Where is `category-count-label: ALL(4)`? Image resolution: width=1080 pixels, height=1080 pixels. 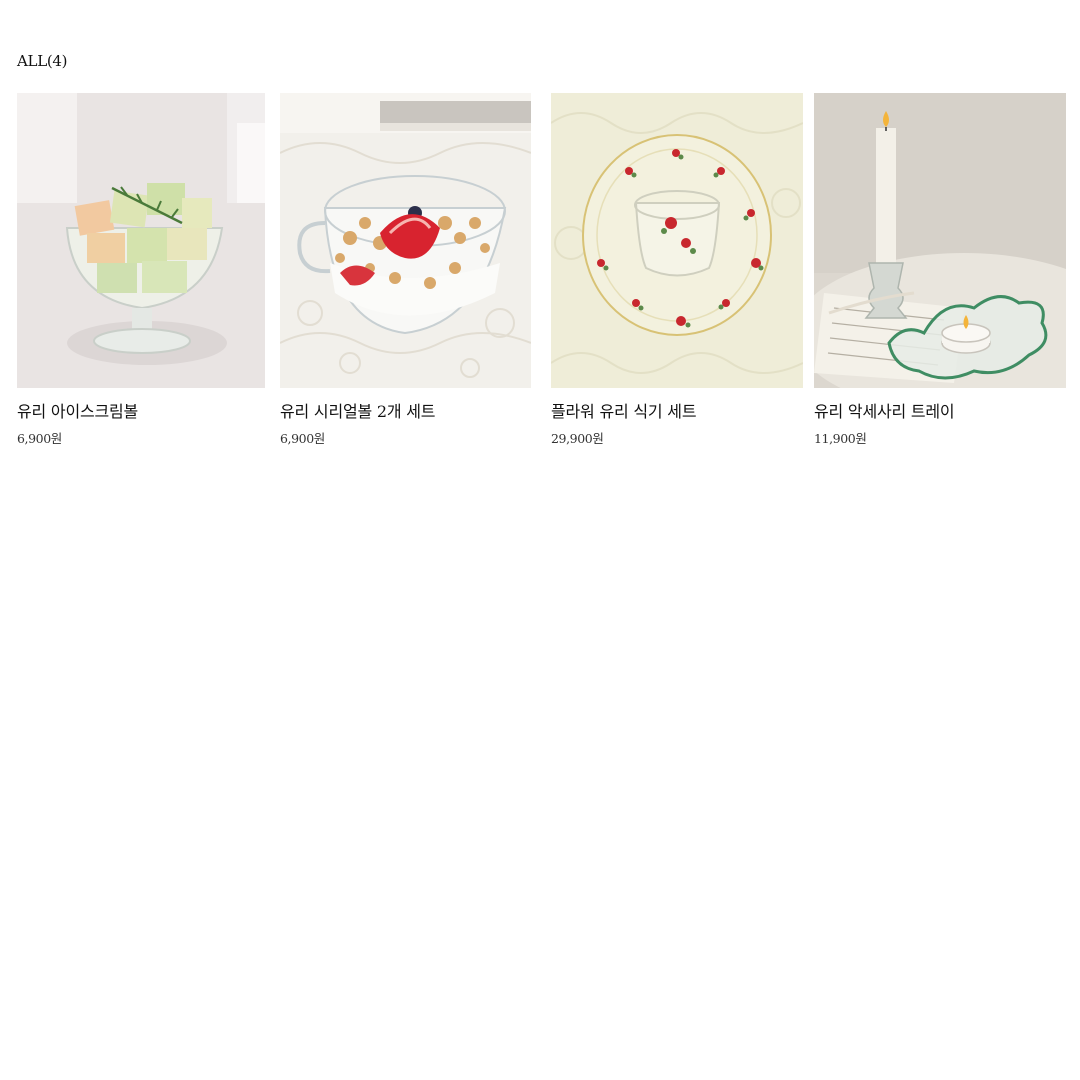
category-count-label: ALL(4) is located at coordinates (42, 61).